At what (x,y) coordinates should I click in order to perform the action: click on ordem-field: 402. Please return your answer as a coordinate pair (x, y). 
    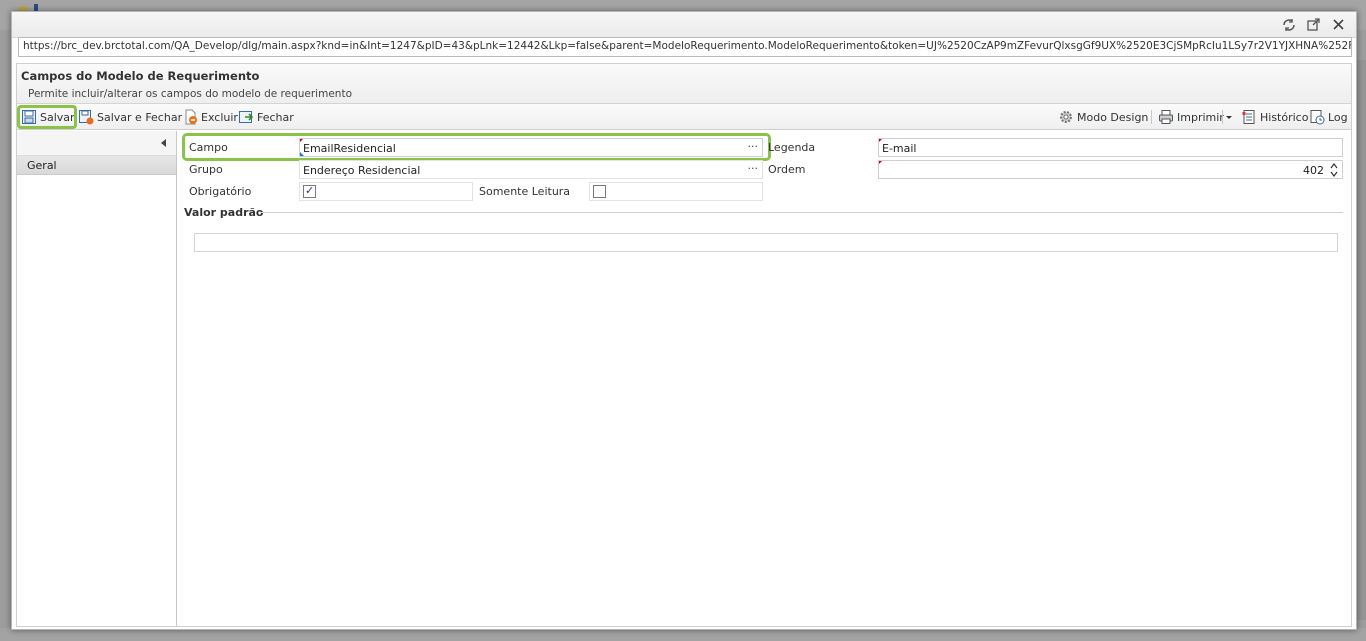
    Looking at the image, I should click on (1110, 169).